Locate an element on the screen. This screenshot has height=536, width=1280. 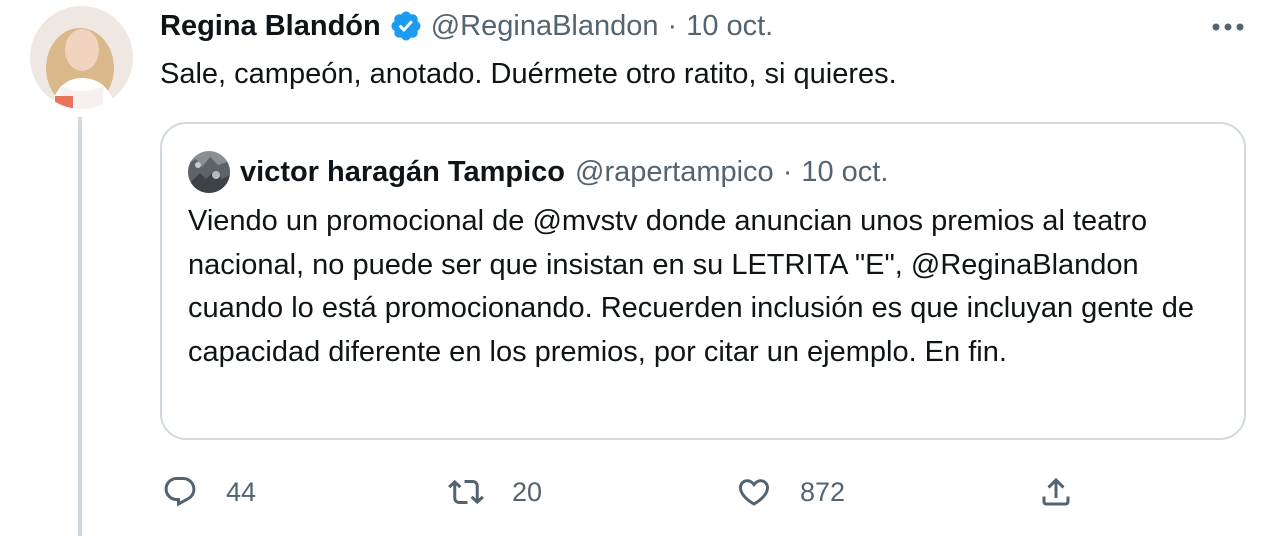
reply-button: 44 is located at coordinates (209, 492).